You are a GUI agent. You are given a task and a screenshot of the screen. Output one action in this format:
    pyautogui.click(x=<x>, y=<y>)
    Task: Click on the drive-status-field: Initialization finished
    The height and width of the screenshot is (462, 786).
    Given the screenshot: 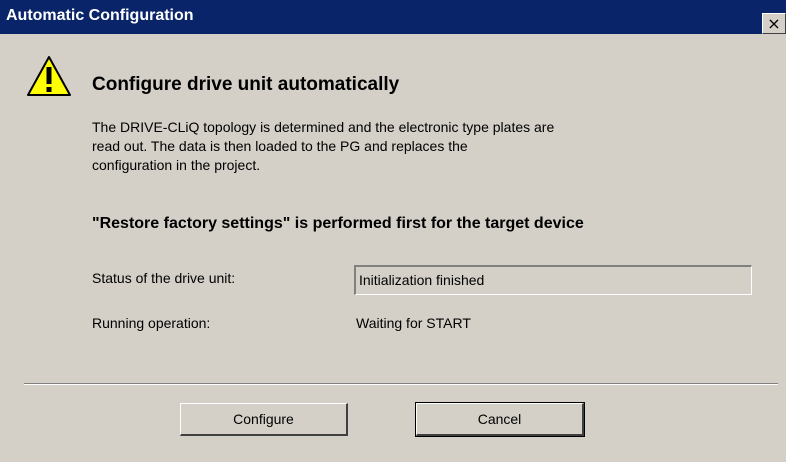 What is the action you would take?
    pyautogui.click(x=553, y=280)
    